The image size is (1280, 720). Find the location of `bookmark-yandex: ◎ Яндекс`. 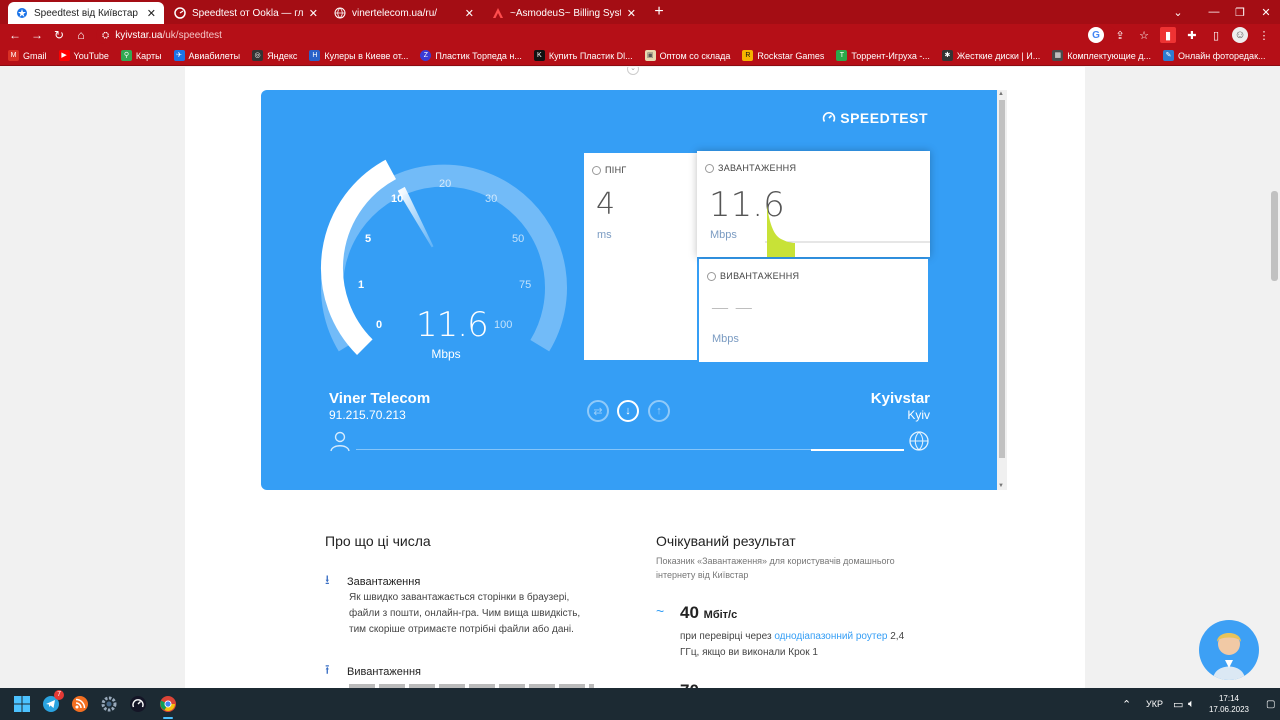

bookmark-yandex: ◎ Яндекс is located at coordinates (274, 55).